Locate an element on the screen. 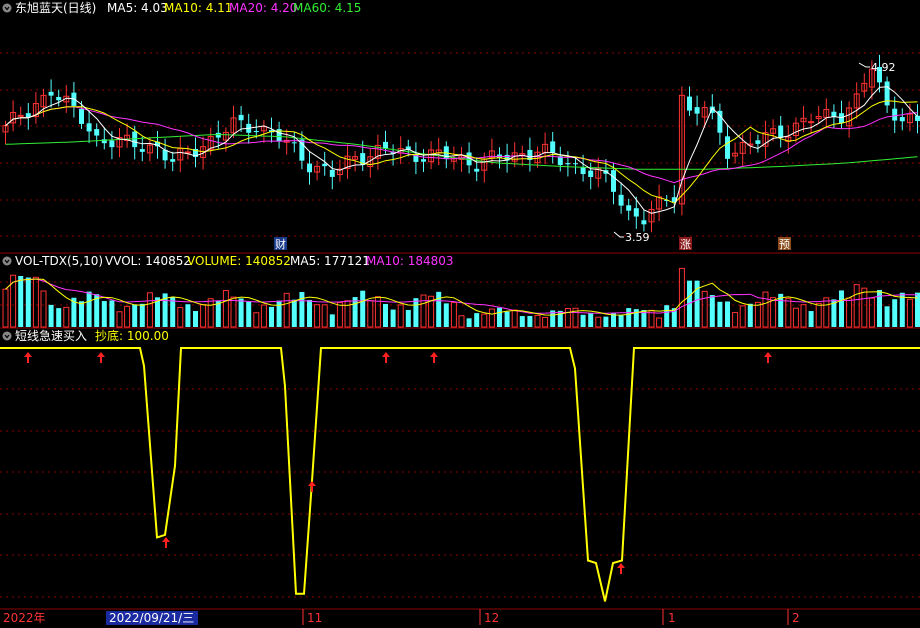 The width and height of the screenshot is (920, 628). event-marker-finance-label: 财 is located at coordinates (280, 244).